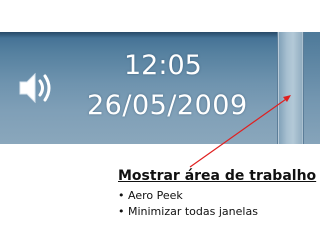  Describe the element at coordinates (38, 88) in the screenshot. I see `speaker-volume-icon` at that location.